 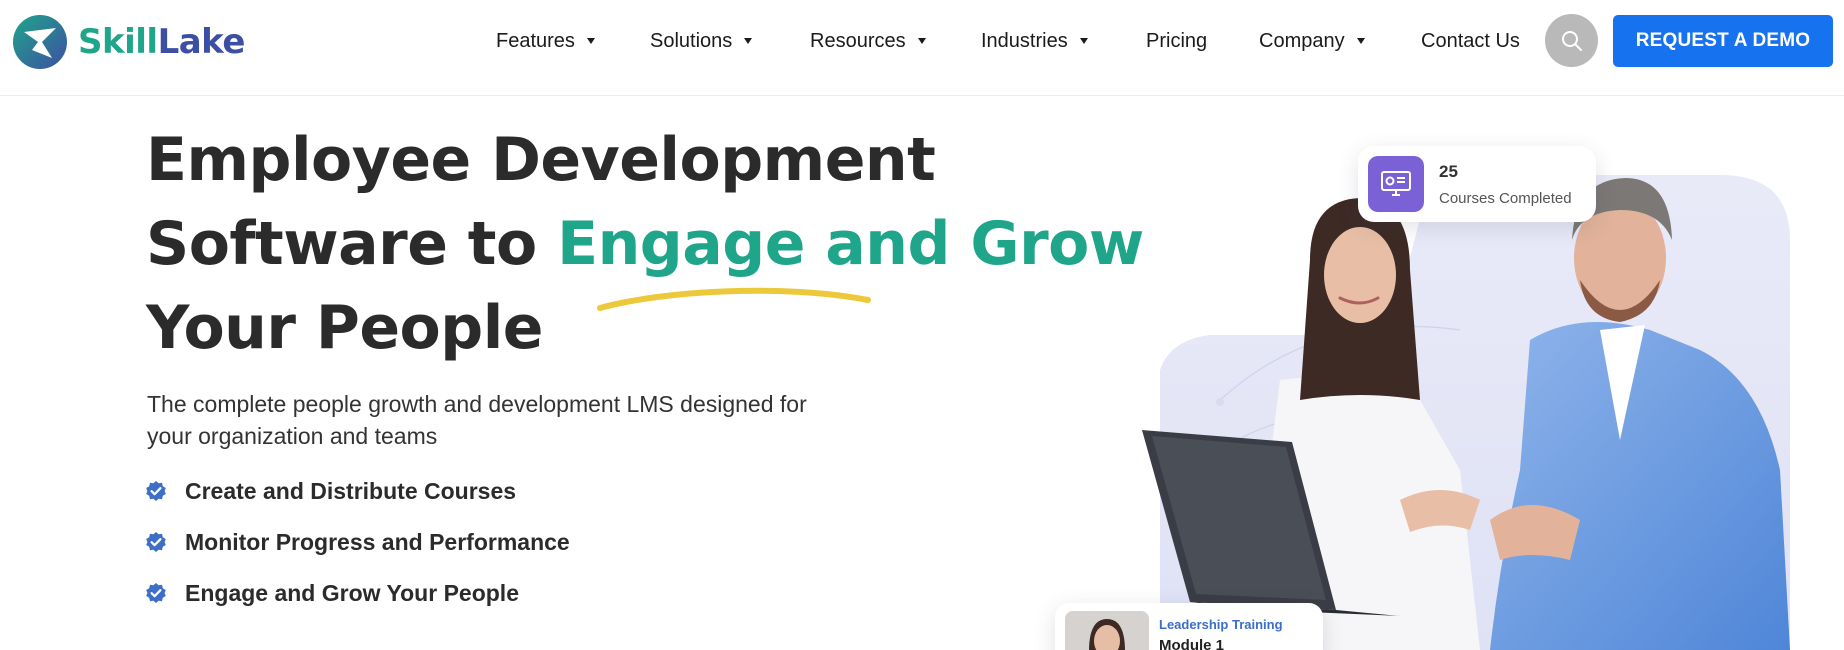 What do you see at coordinates (1723, 41) in the screenshot?
I see `request-demo-button: REQUEST A DEMO` at bounding box center [1723, 41].